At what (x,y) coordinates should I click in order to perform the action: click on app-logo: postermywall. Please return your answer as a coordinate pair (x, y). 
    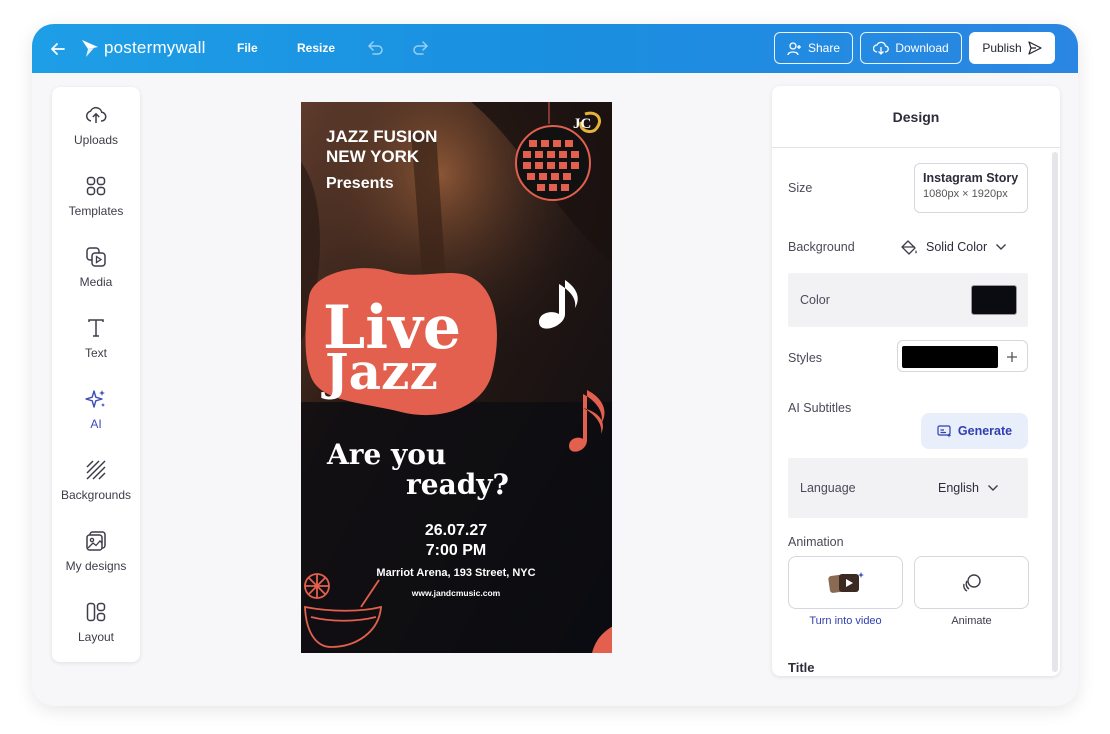
    Looking at the image, I should click on (143, 48).